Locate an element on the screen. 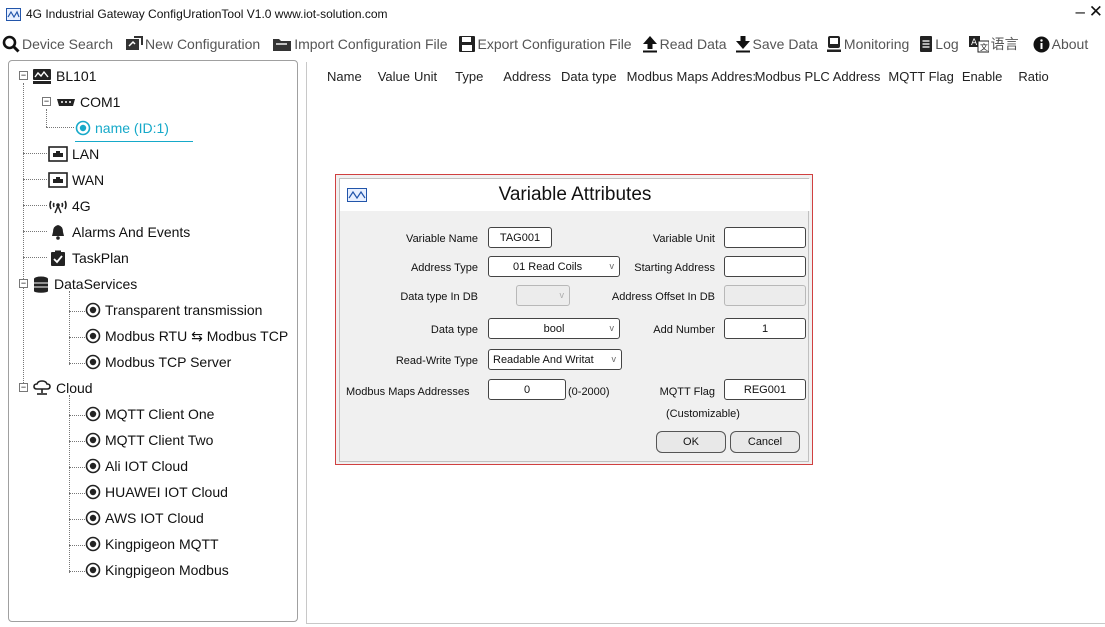 The width and height of the screenshot is (1105, 627). read-write-type-select: Readable And Writat v is located at coordinates (555, 359).